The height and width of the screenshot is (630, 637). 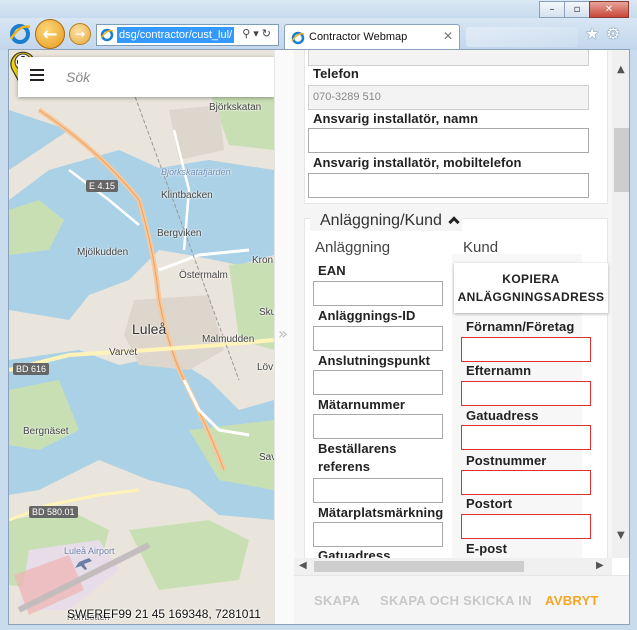 I want to click on map-label-bjorkskatafjarden: Björkskatafjärden, so click(x=196, y=172).